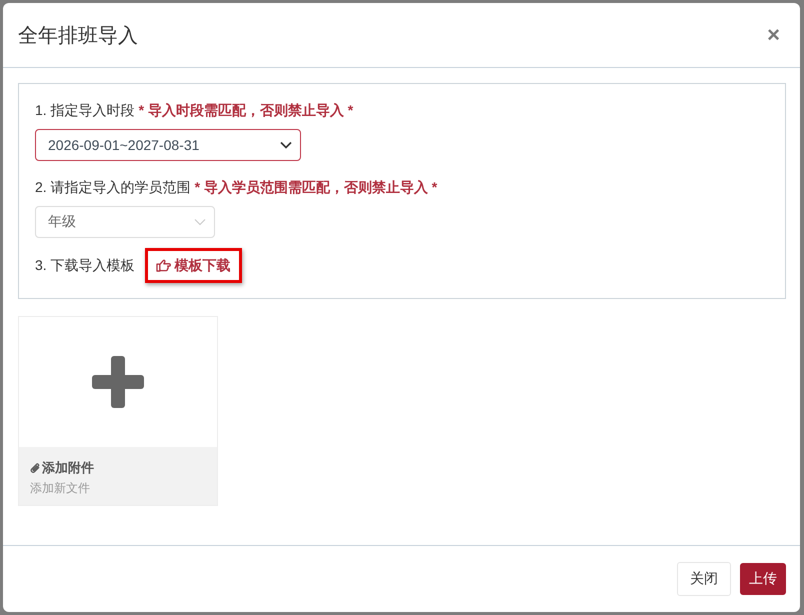 This screenshot has width=804, height=615. What do you see at coordinates (118, 382) in the screenshot?
I see `plus-icon` at bounding box center [118, 382].